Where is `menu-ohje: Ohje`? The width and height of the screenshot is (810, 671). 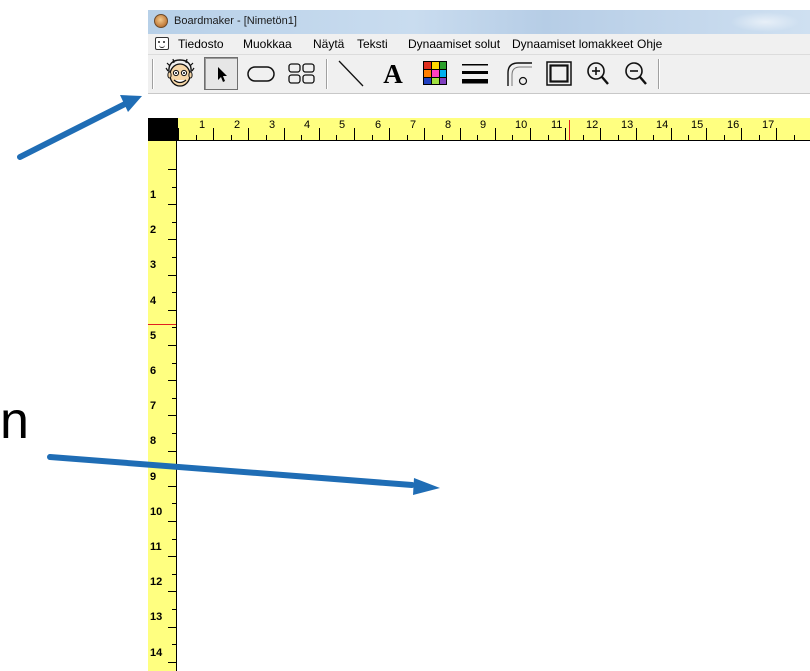 menu-ohje: Ohje is located at coordinates (649, 44).